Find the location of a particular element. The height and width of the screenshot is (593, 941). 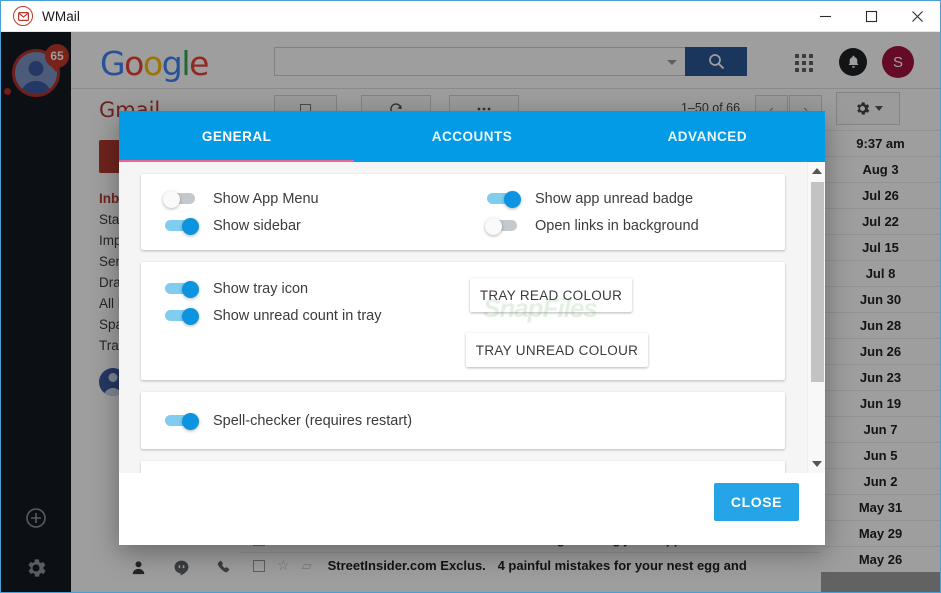

option-label: Show app unread badge is located at coordinates (614, 198).